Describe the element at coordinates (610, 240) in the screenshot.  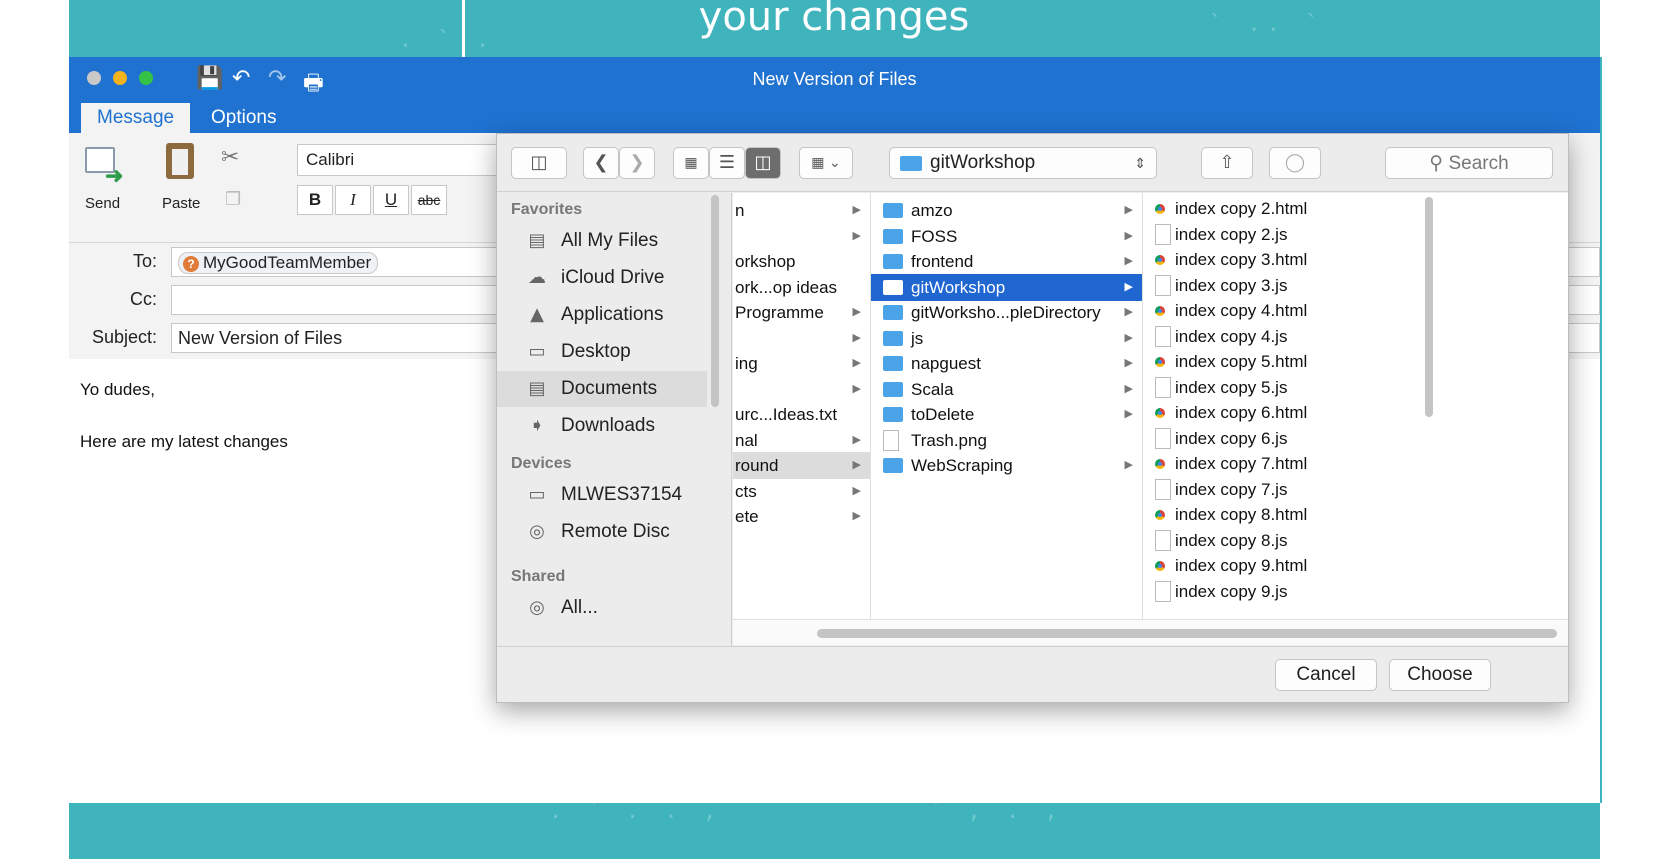
I see `sidebar-item-label: All My Files` at that location.